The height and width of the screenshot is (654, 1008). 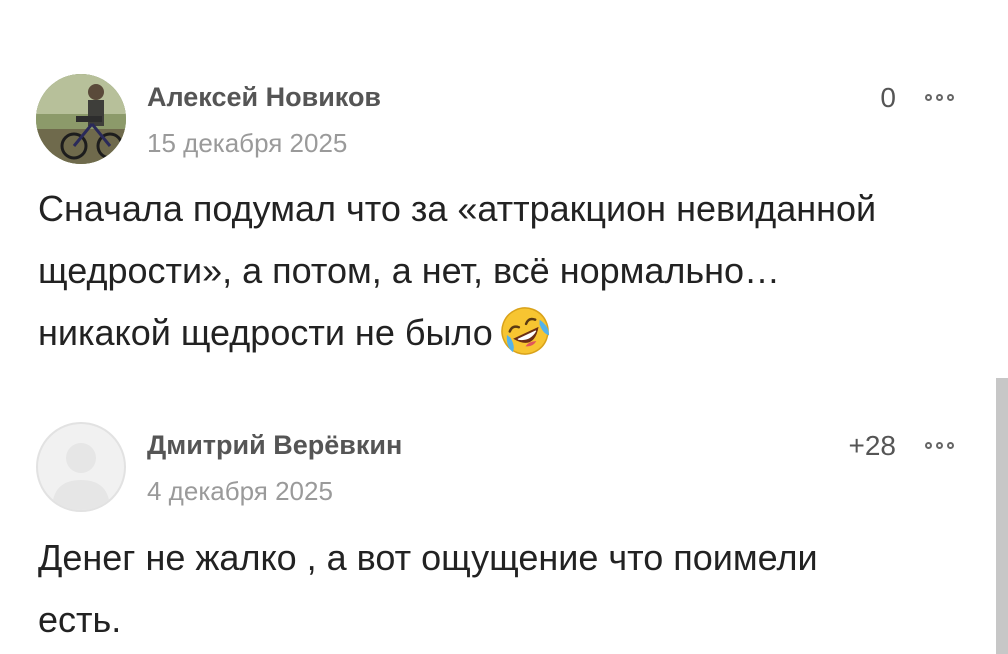 What do you see at coordinates (81, 476) in the screenshot?
I see `user-placeholder-icon` at bounding box center [81, 476].